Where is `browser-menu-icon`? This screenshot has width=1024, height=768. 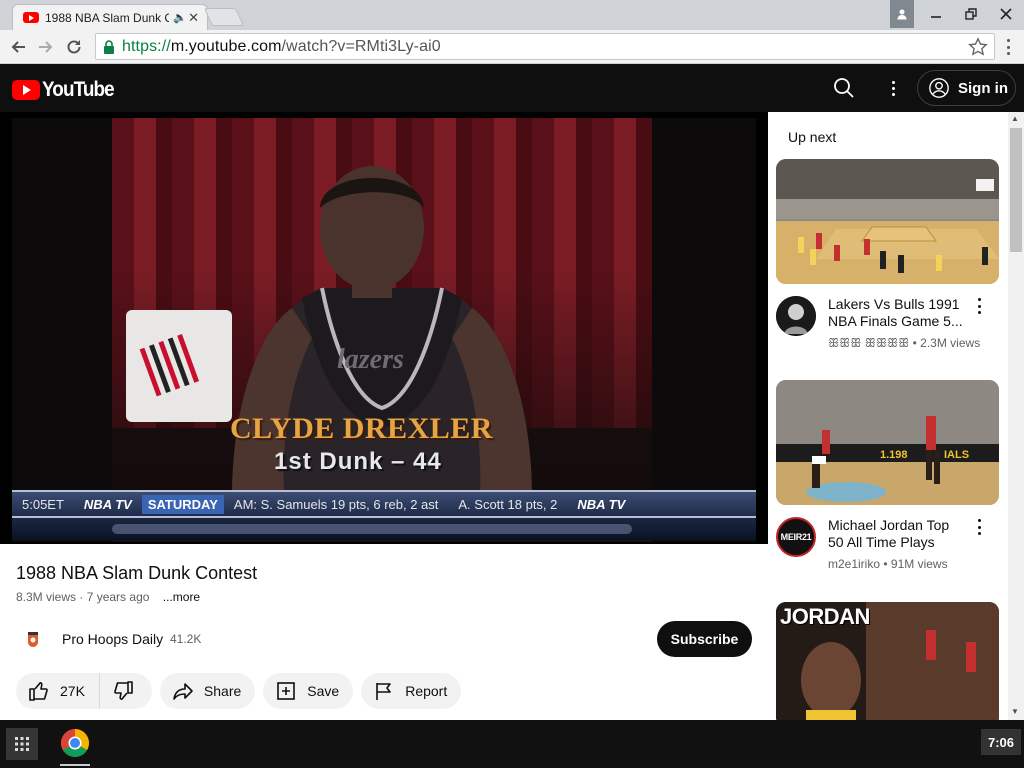
browser-menu-icon is located at coordinates (1008, 47).